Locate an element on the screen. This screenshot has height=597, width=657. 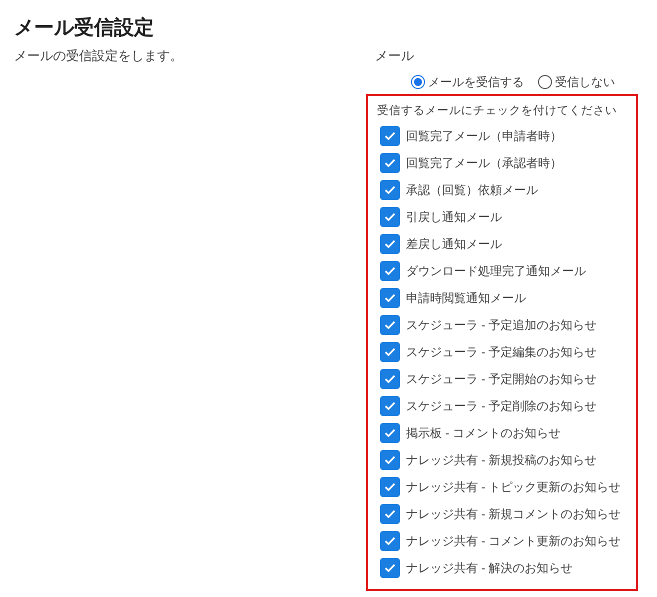
checkbox-label: 引戻し通知メール is located at coordinates (454, 217).